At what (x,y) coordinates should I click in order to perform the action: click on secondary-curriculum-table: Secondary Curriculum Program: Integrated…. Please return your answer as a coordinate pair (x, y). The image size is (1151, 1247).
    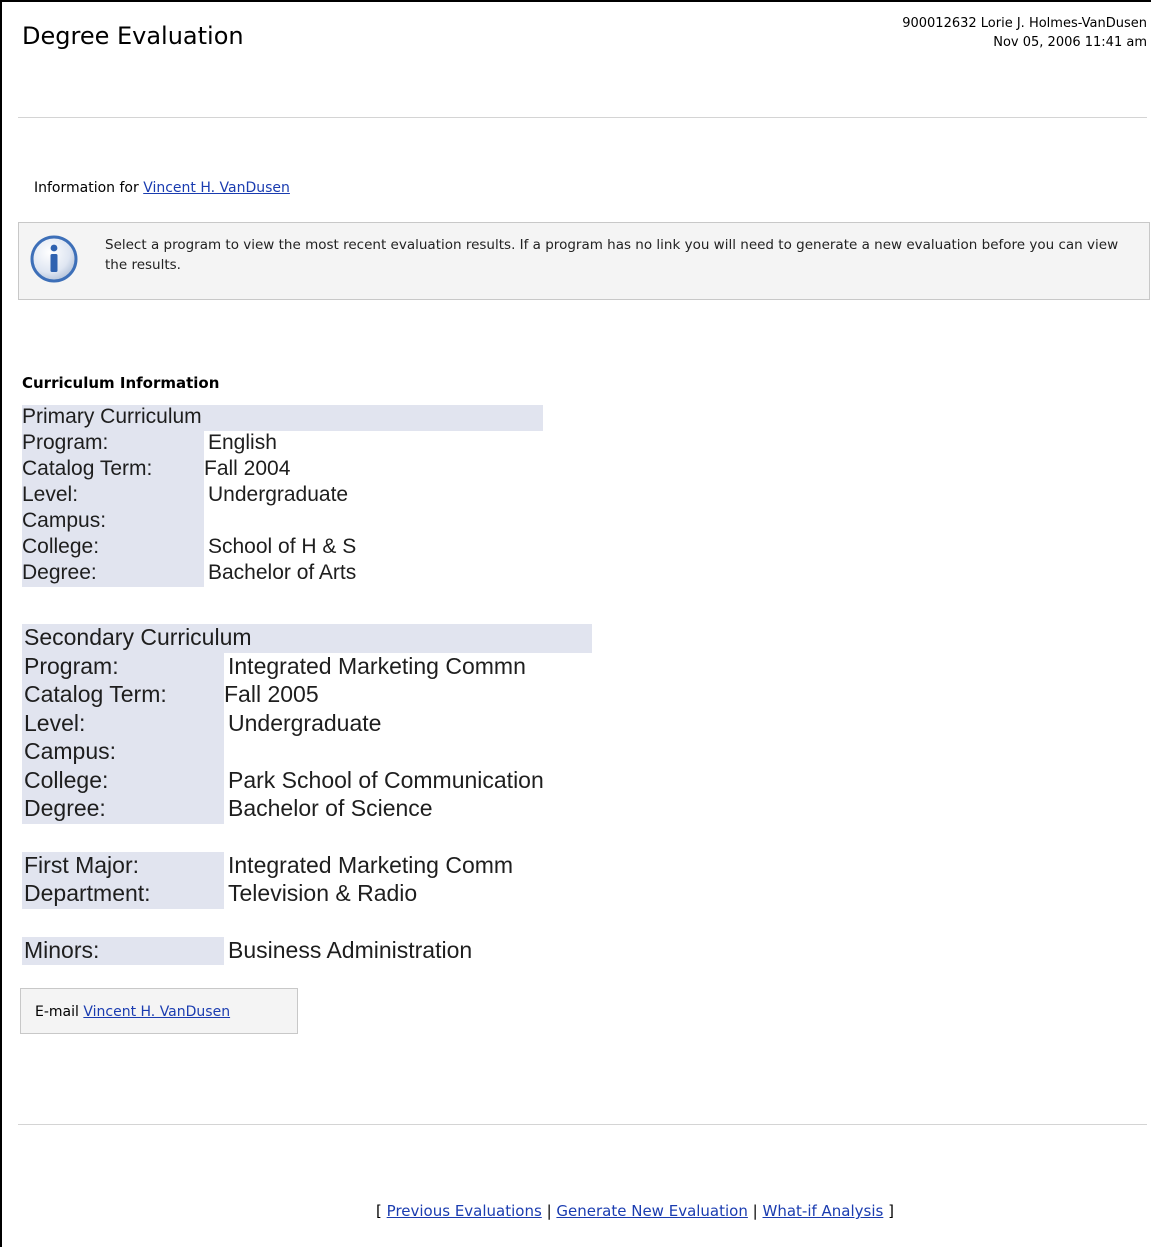
    Looking at the image, I should click on (307, 794).